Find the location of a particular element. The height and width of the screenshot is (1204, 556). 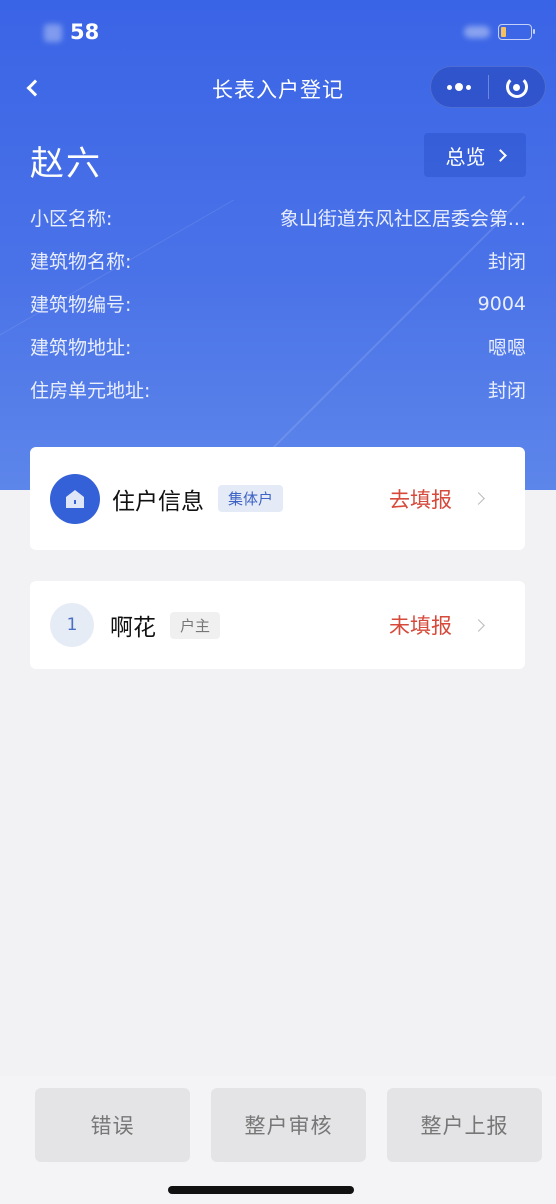

household-info-card: 住户信息 集体户 去填报 is located at coordinates (277, 498).